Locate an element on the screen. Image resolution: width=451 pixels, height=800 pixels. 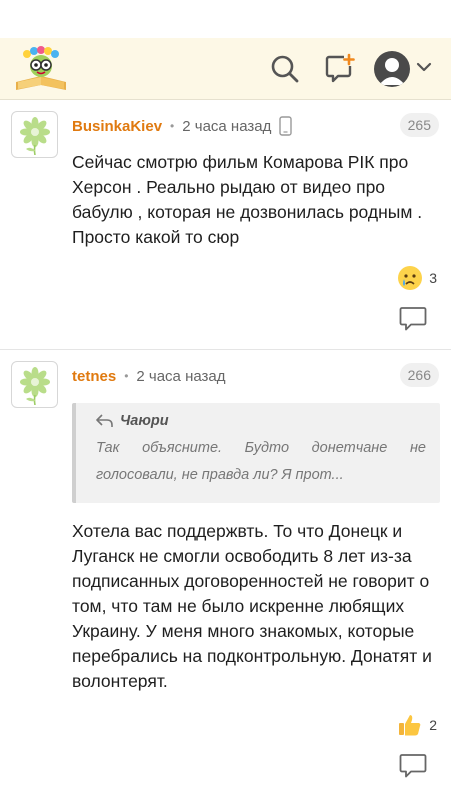
author-name: BusinkaKiev is located at coordinates (117, 126).